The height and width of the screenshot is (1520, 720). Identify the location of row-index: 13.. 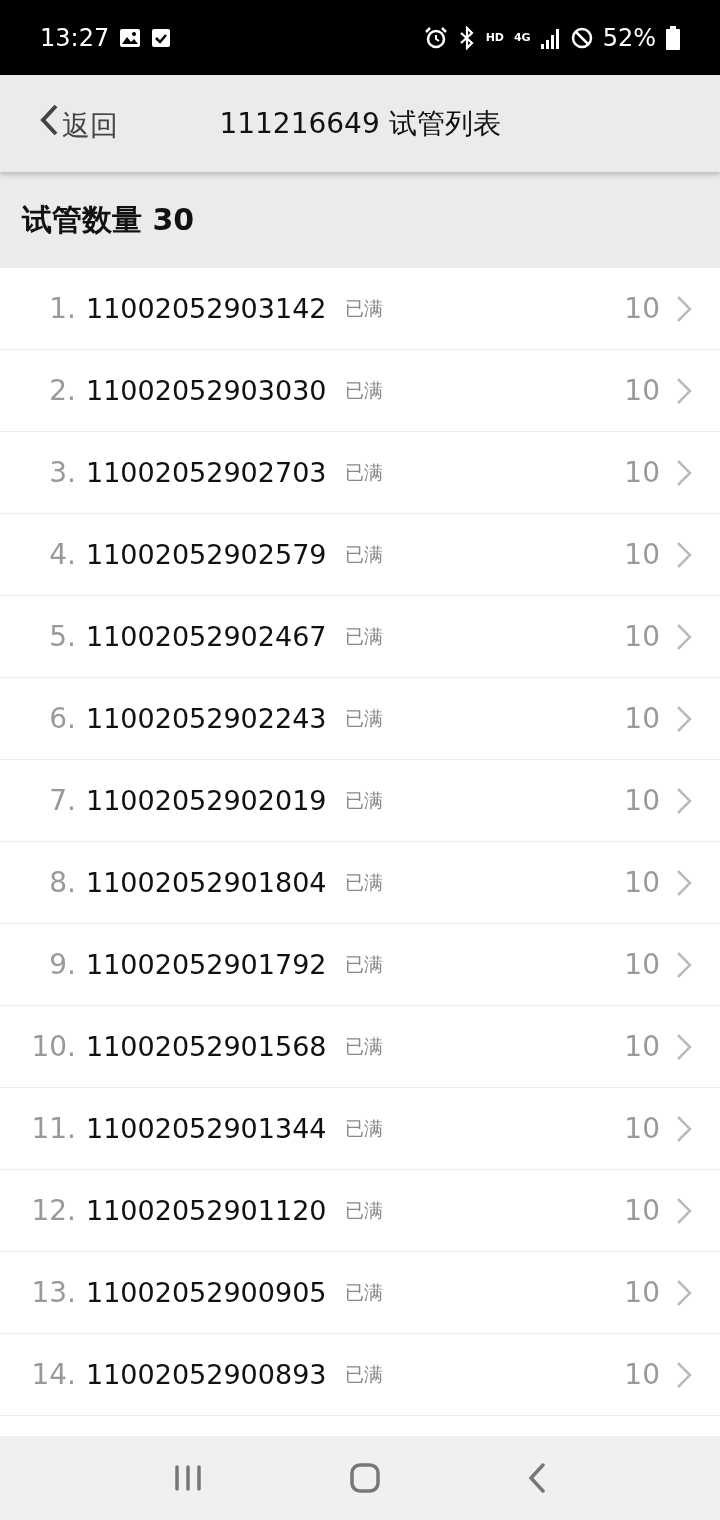
(53, 1292).